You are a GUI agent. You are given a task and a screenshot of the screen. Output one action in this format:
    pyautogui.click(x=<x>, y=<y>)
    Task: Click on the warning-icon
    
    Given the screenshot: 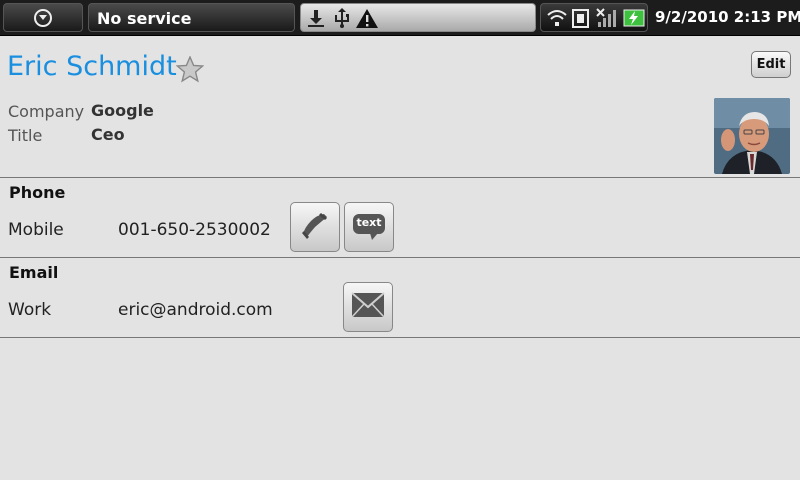 What is the action you would take?
    pyautogui.click(x=367, y=20)
    